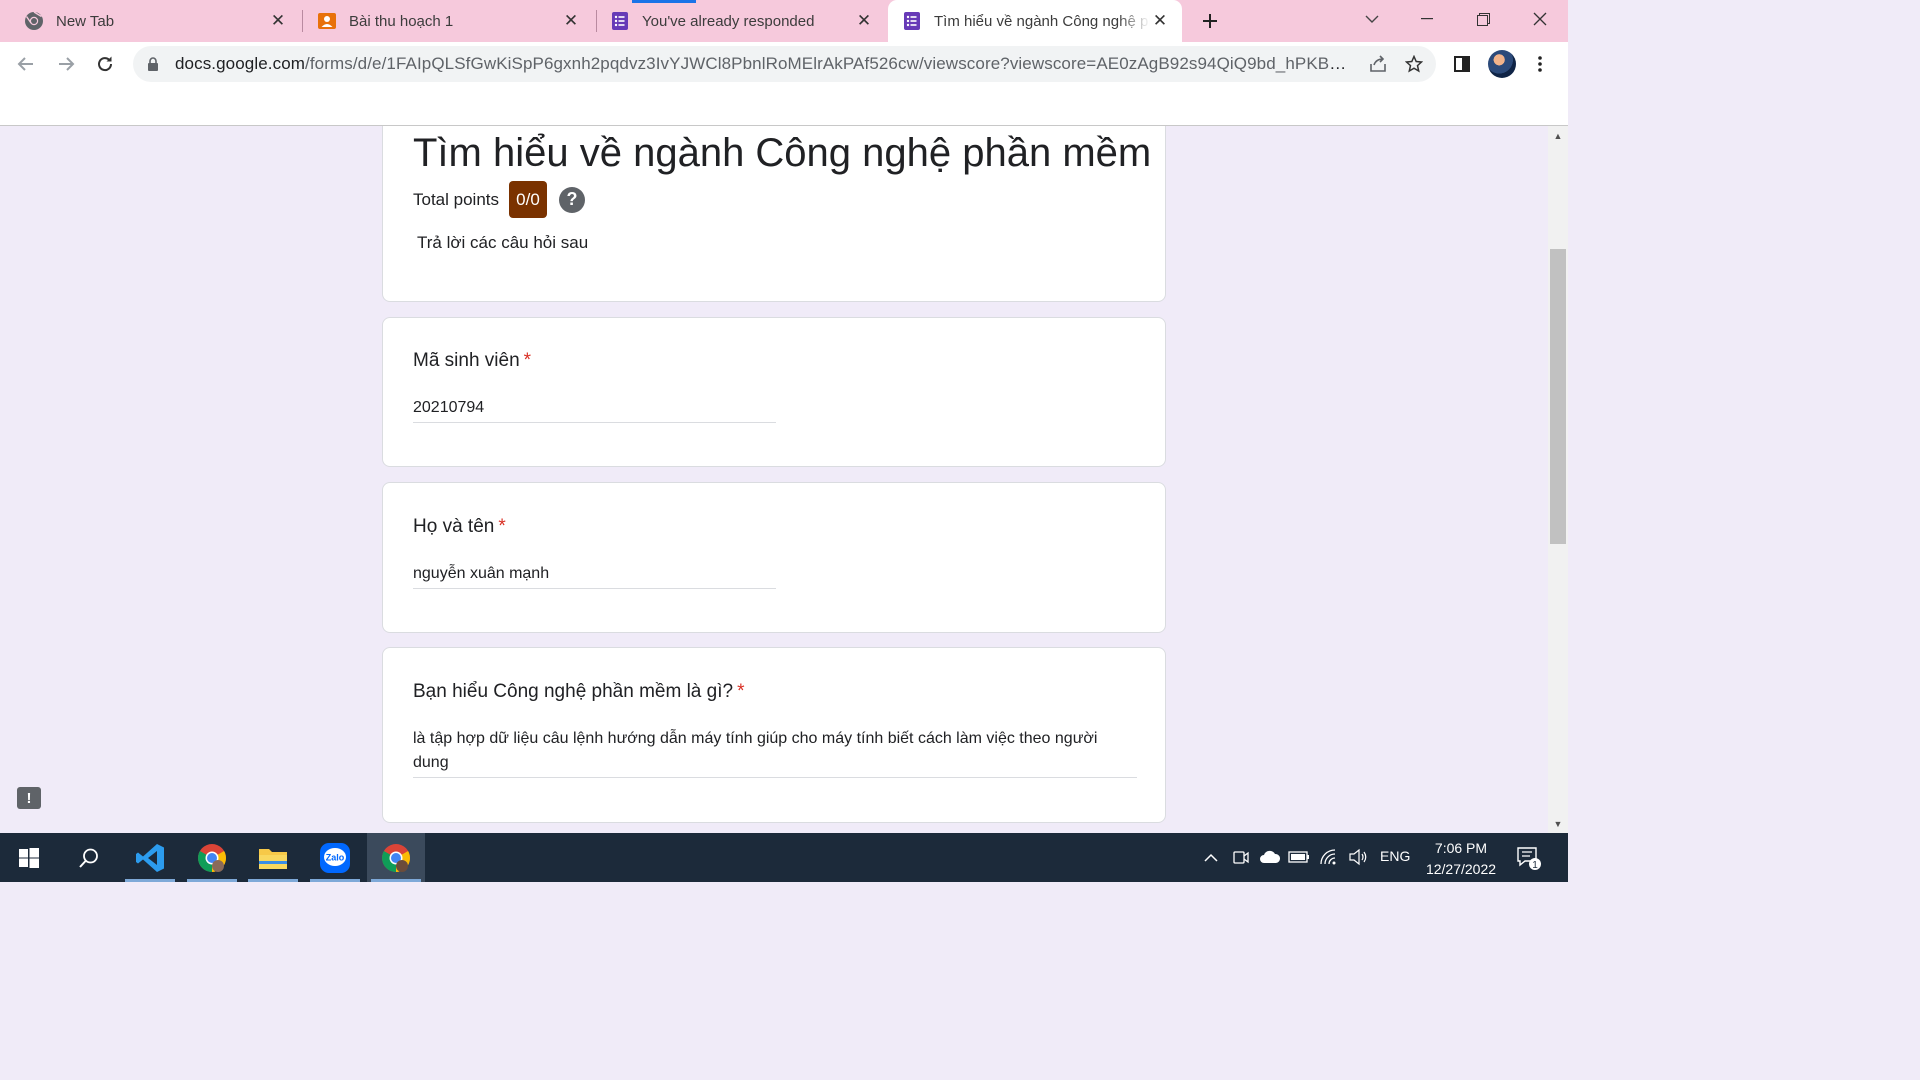  Describe the element at coordinates (29, 857) in the screenshot. I see `windows-start-icon` at that location.